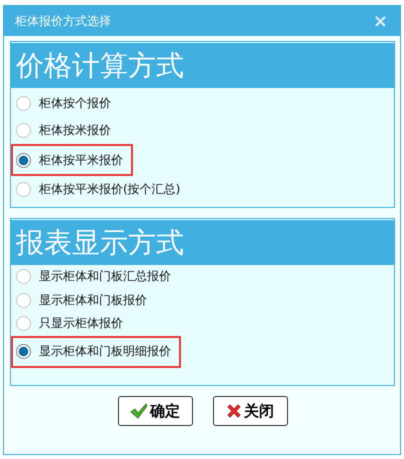  I want to click on radio-option: 柜体按个报价, so click(66, 103).